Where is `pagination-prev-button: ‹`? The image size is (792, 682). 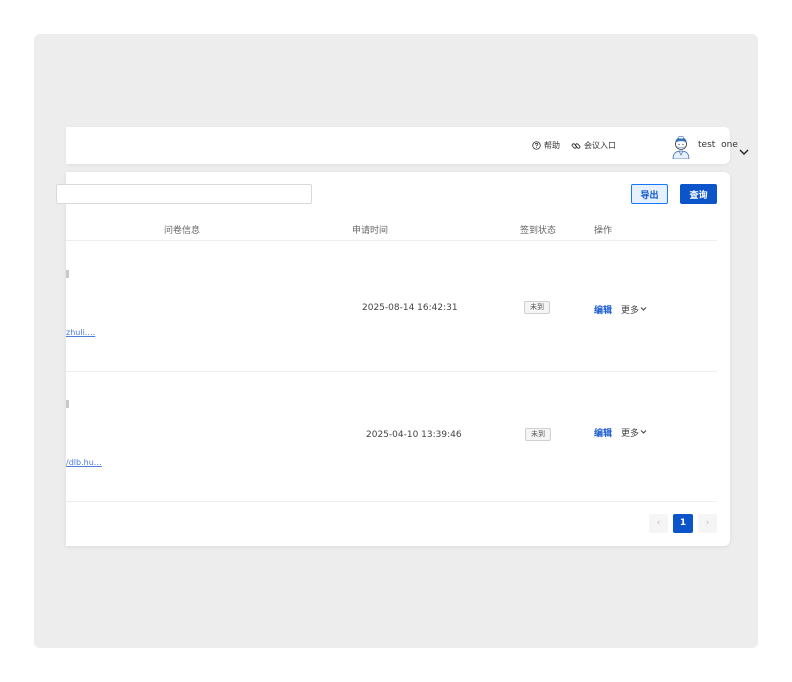
pagination-prev-button: ‹ is located at coordinates (658, 523).